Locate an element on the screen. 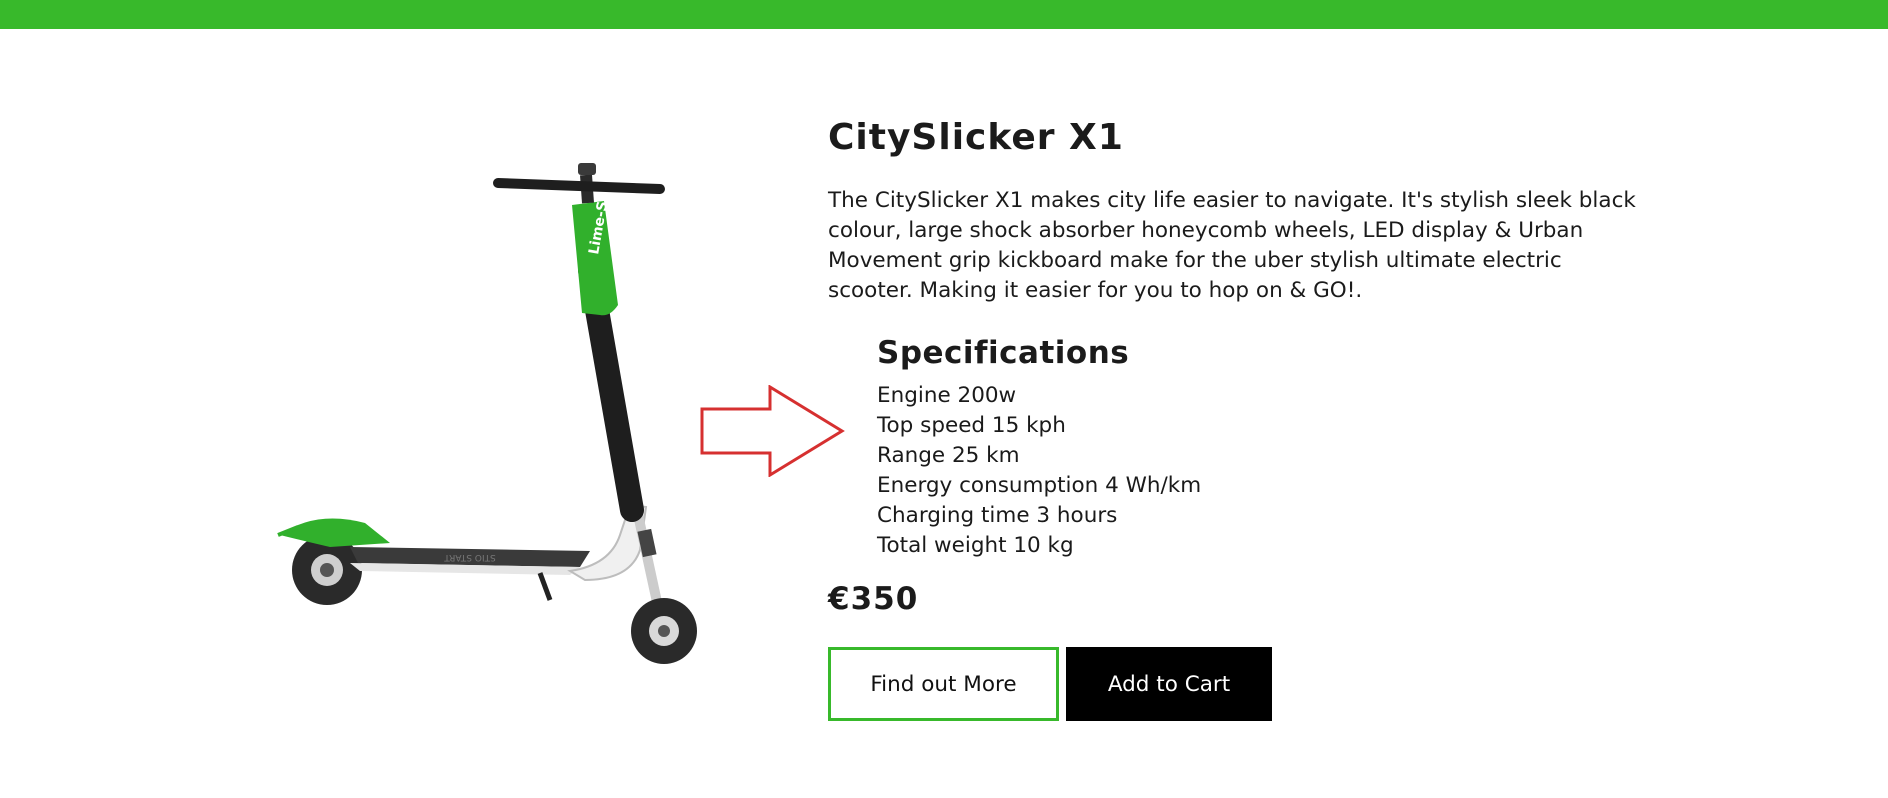 The height and width of the screenshot is (798, 1888). find-out-more-button: Find out More is located at coordinates (943, 684).